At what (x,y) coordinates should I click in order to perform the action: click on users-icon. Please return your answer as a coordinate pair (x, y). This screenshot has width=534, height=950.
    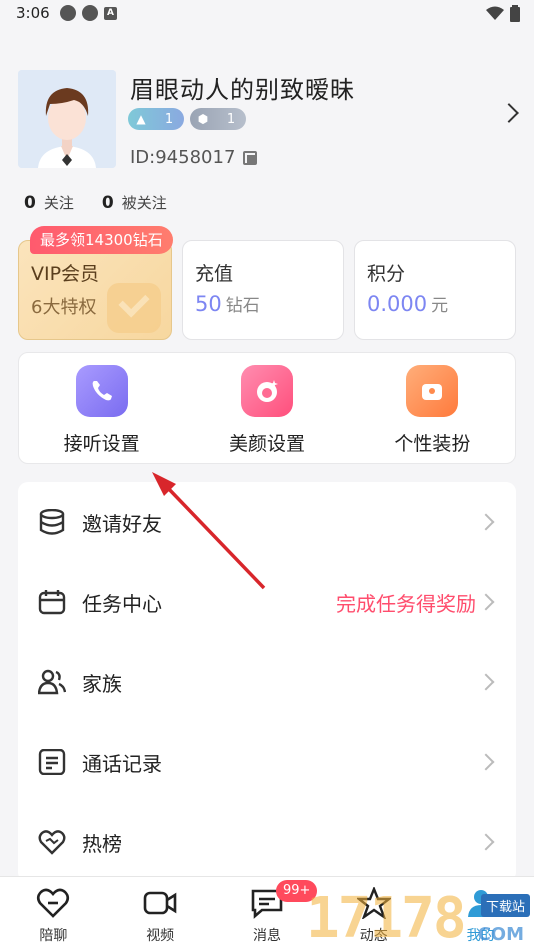
    Looking at the image, I should click on (52, 682).